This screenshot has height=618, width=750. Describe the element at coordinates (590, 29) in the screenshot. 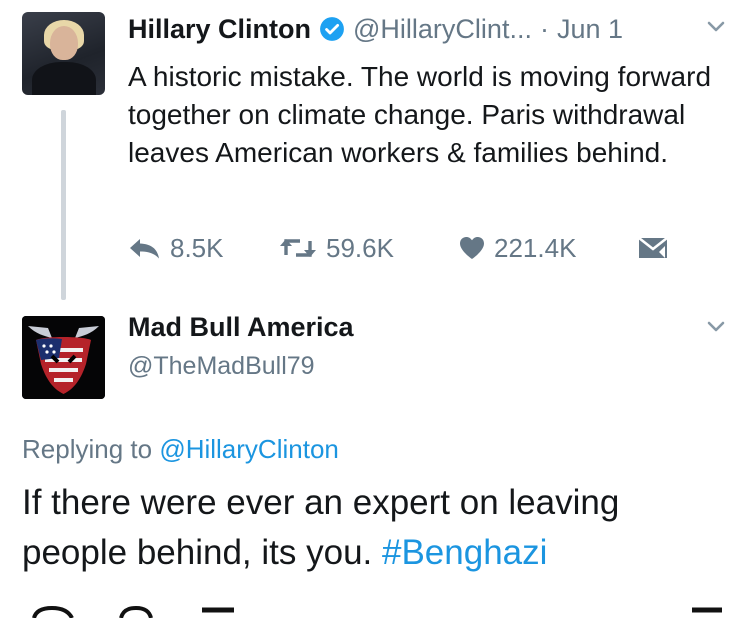

I see `tweet-date: Jun 1` at that location.